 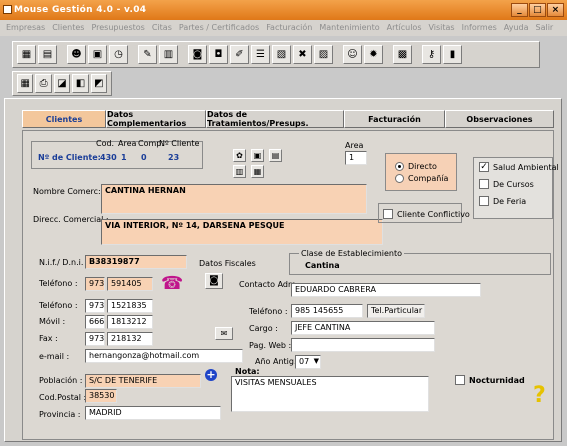 What do you see at coordinates (224, 333) in the screenshot?
I see `fax-send-icon: ✉` at bounding box center [224, 333].